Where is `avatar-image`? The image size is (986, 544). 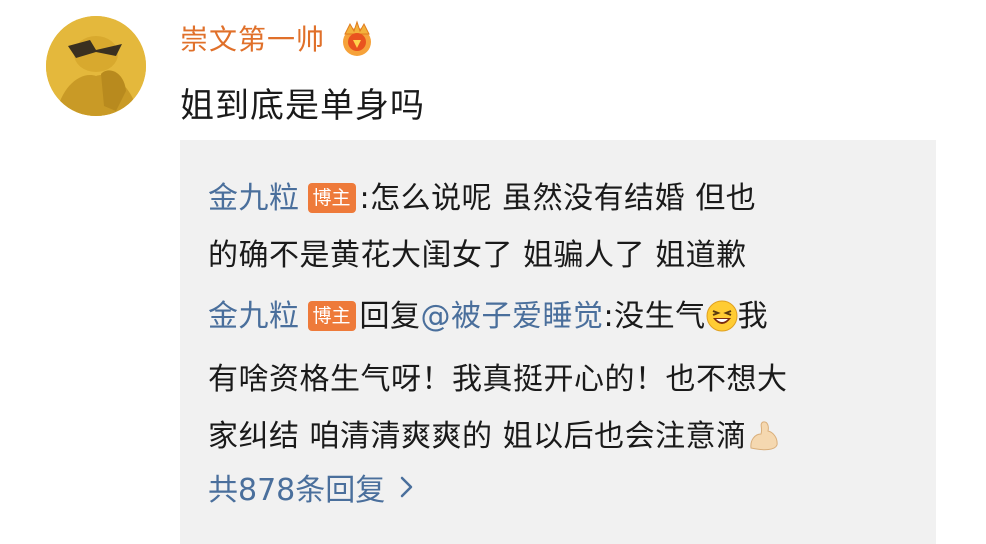
avatar-image is located at coordinates (96, 66).